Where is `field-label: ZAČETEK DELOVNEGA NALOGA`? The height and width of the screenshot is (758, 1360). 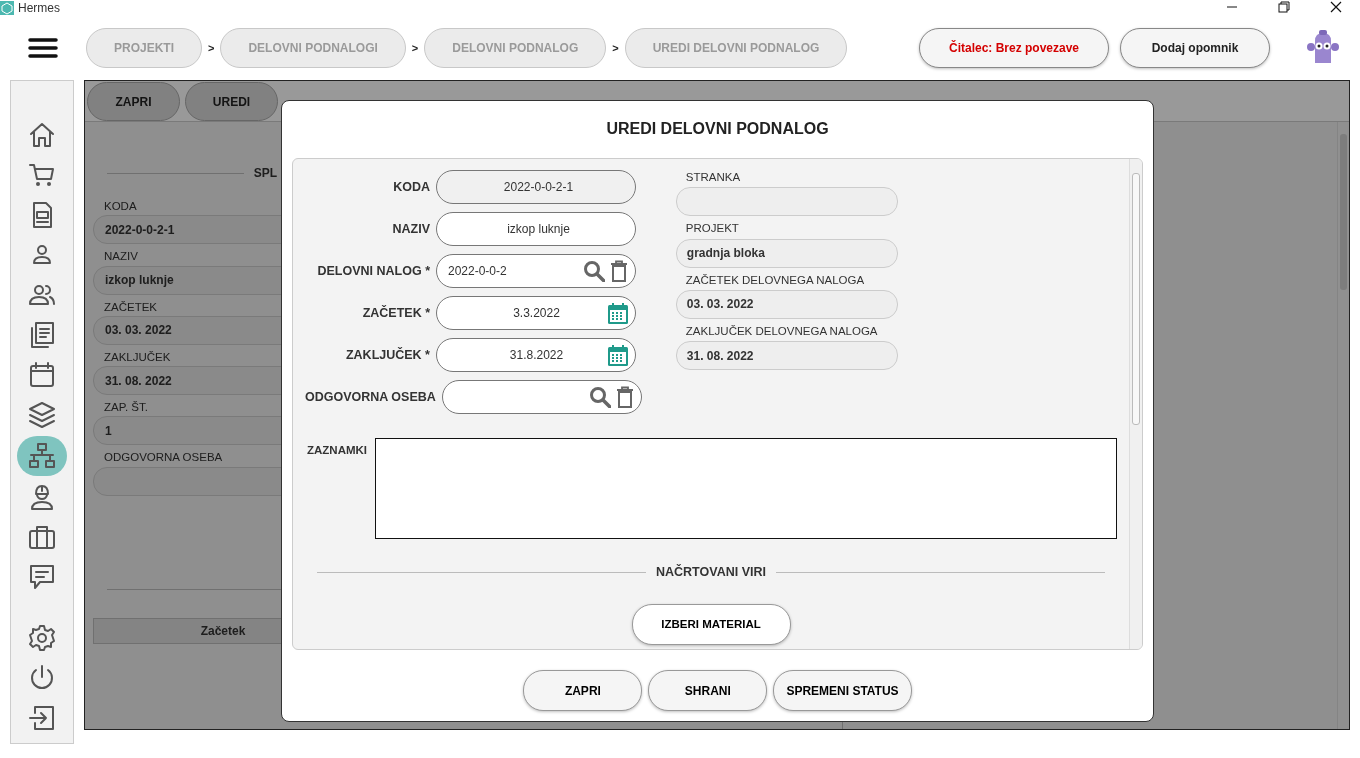 field-label: ZAČETEK DELOVNEGA NALOGA is located at coordinates (775, 280).